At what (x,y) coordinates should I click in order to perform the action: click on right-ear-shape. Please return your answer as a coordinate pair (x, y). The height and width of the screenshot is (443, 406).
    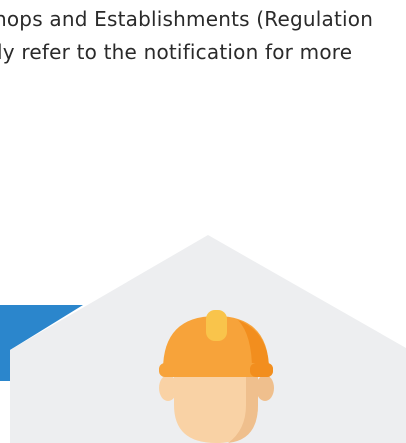
    Looking at the image, I should click on (265, 388).